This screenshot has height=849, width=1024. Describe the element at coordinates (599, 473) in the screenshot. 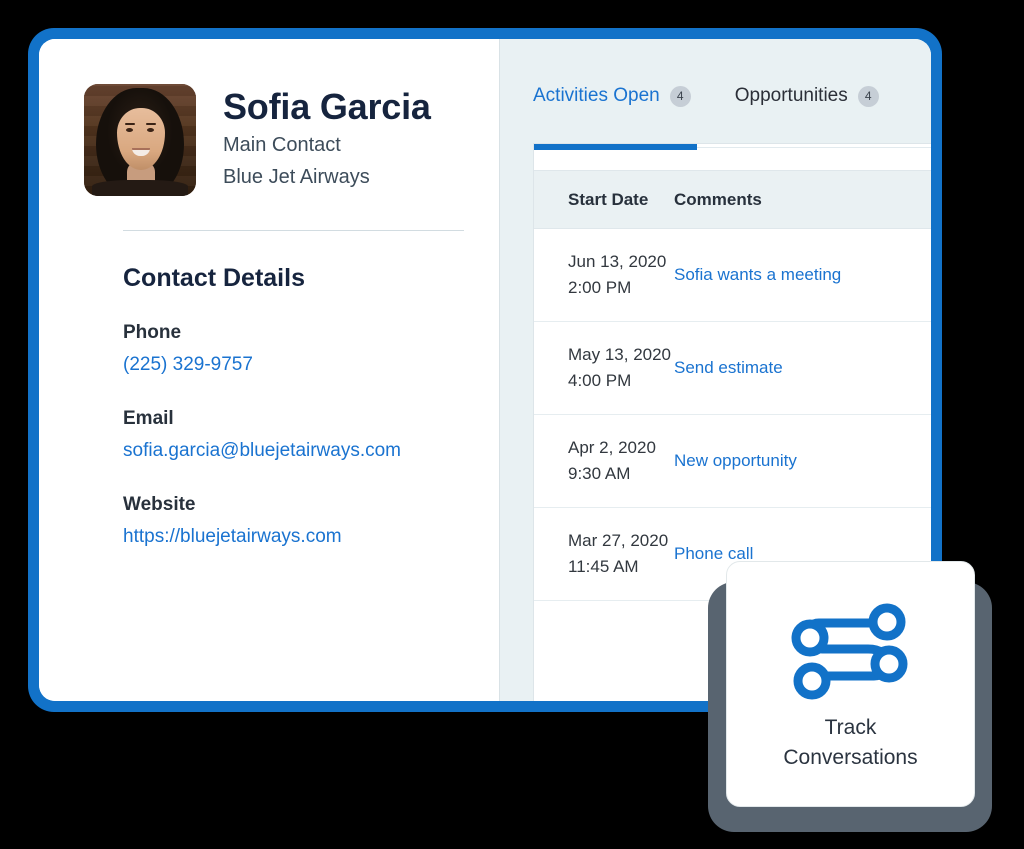

I see `cell-time-text: 9:30 AM` at that location.